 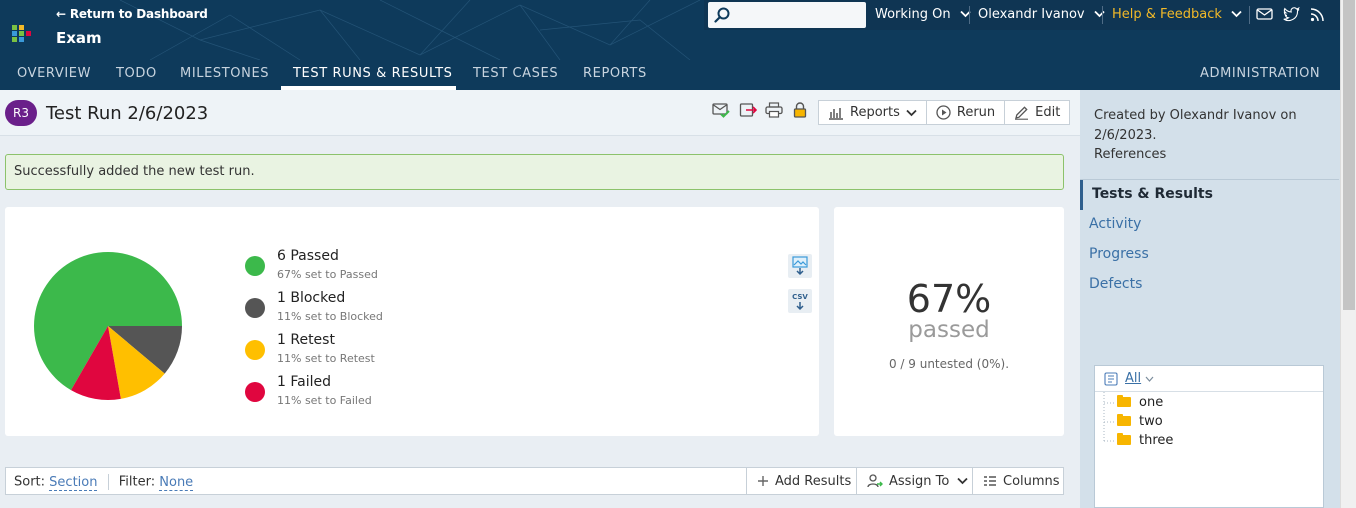 I want to click on reports-button: Reports, so click(x=873, y=112).